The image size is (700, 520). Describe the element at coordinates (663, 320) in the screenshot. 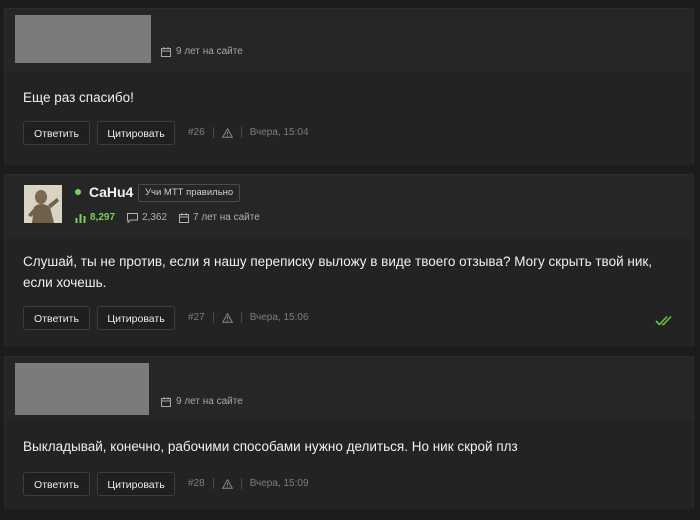

I see `double-check-icon` at that location.